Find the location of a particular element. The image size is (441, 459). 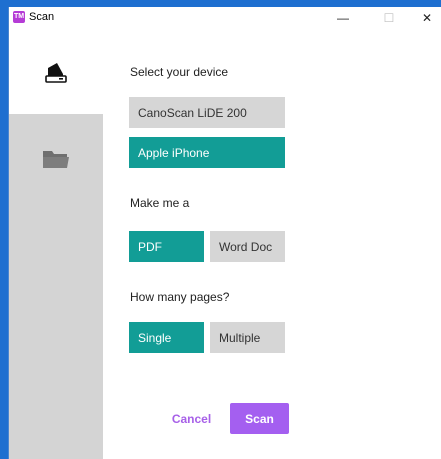

sidebar-item-scan is located at coordinates (56, 71).